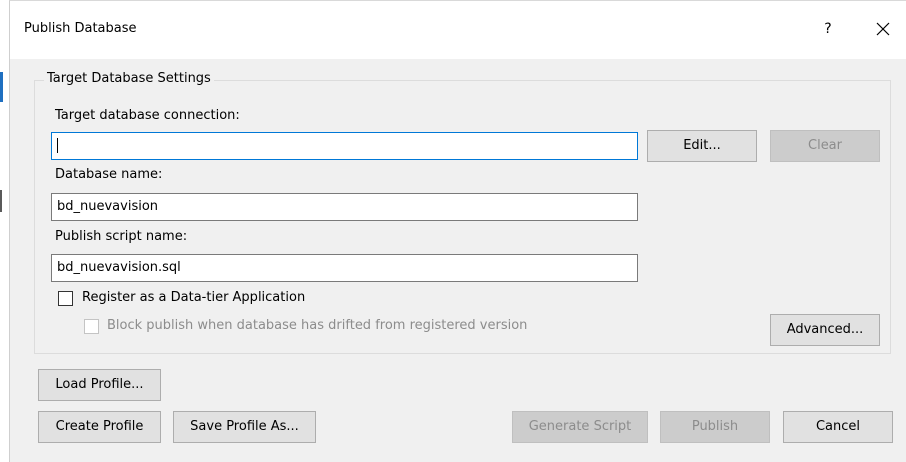 Image resolution: width=906 pixels, height=462 pixels. Describe the element at coordinates (715, 427) in the screenshot. I see `publish-button: Publish` at that location.